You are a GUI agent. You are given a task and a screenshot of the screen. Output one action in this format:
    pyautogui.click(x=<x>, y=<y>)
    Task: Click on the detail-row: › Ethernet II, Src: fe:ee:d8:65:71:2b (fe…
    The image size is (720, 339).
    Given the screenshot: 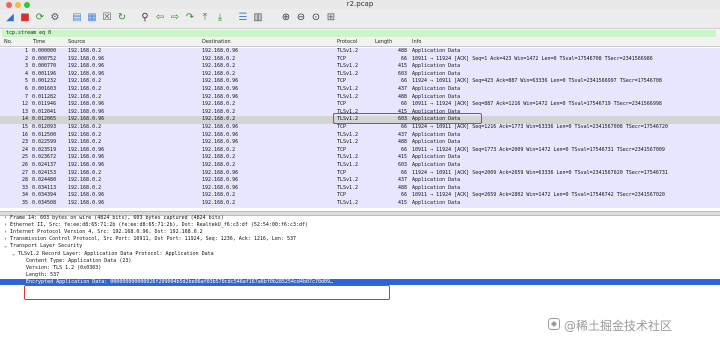 What is the action you would take?
    pyautogui.click(x=360, y=225)
    